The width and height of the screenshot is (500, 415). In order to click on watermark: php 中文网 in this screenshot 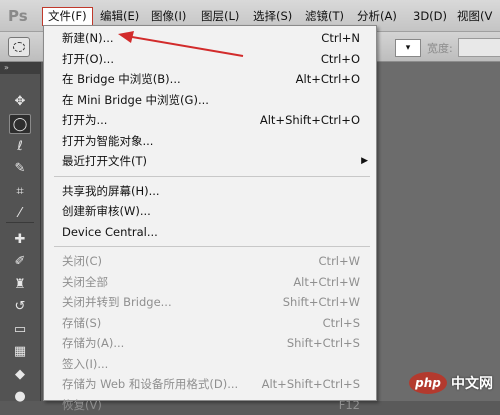, I will do `click(452, 383)`.